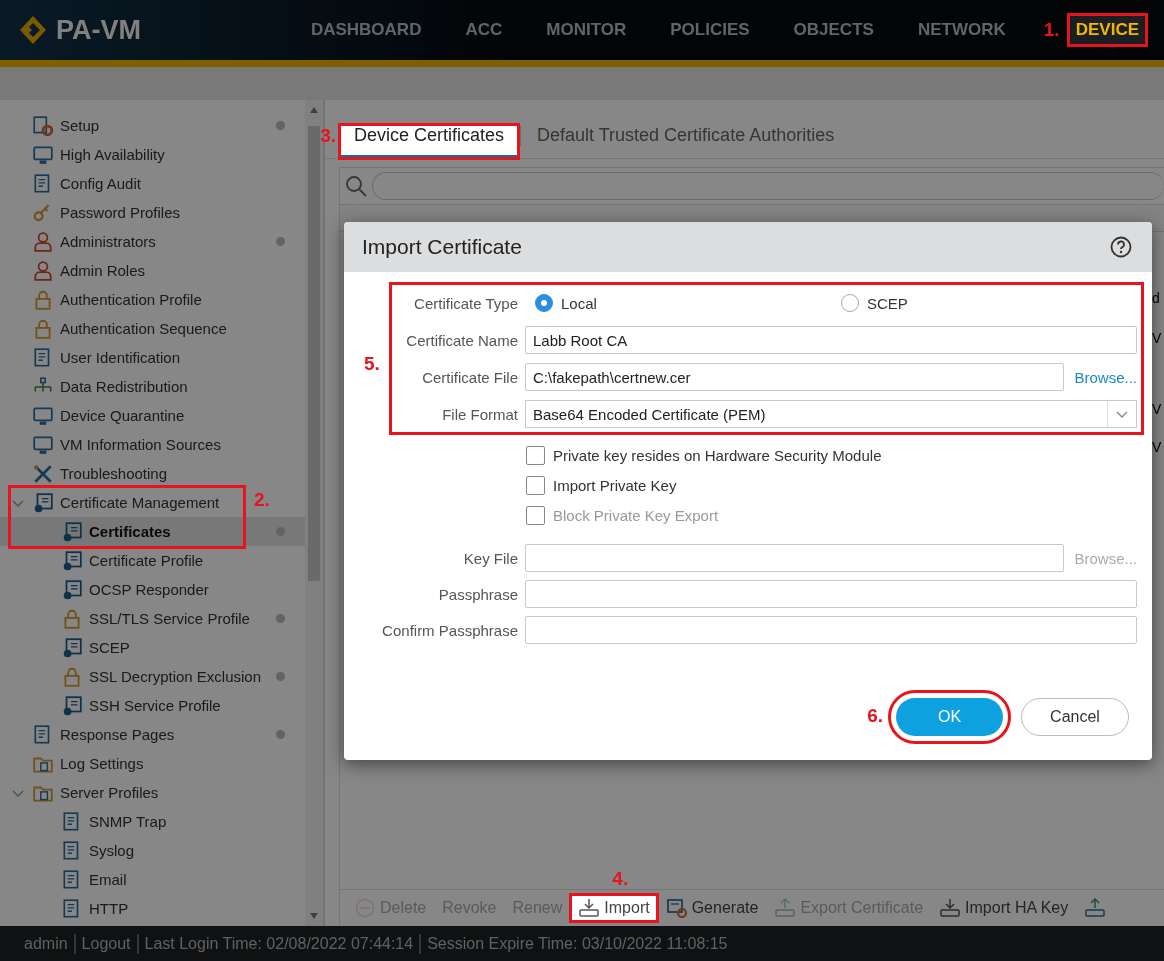 The height and width of the screenshot is (961, 1164). What do you see at coordinates (1051, 30) in the screenshot?
I see `step-number: 1.` at bounding box center [1051, 30].